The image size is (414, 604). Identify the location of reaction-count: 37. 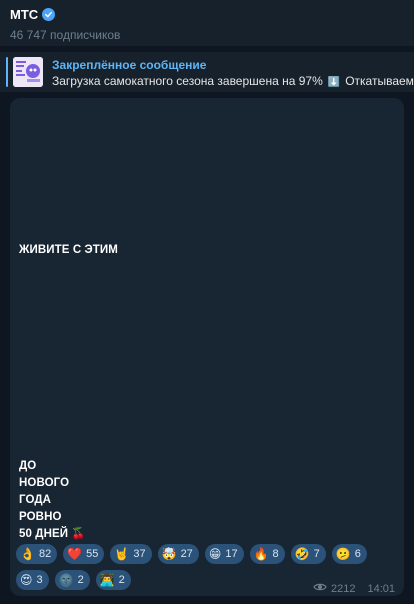
(139, 554).